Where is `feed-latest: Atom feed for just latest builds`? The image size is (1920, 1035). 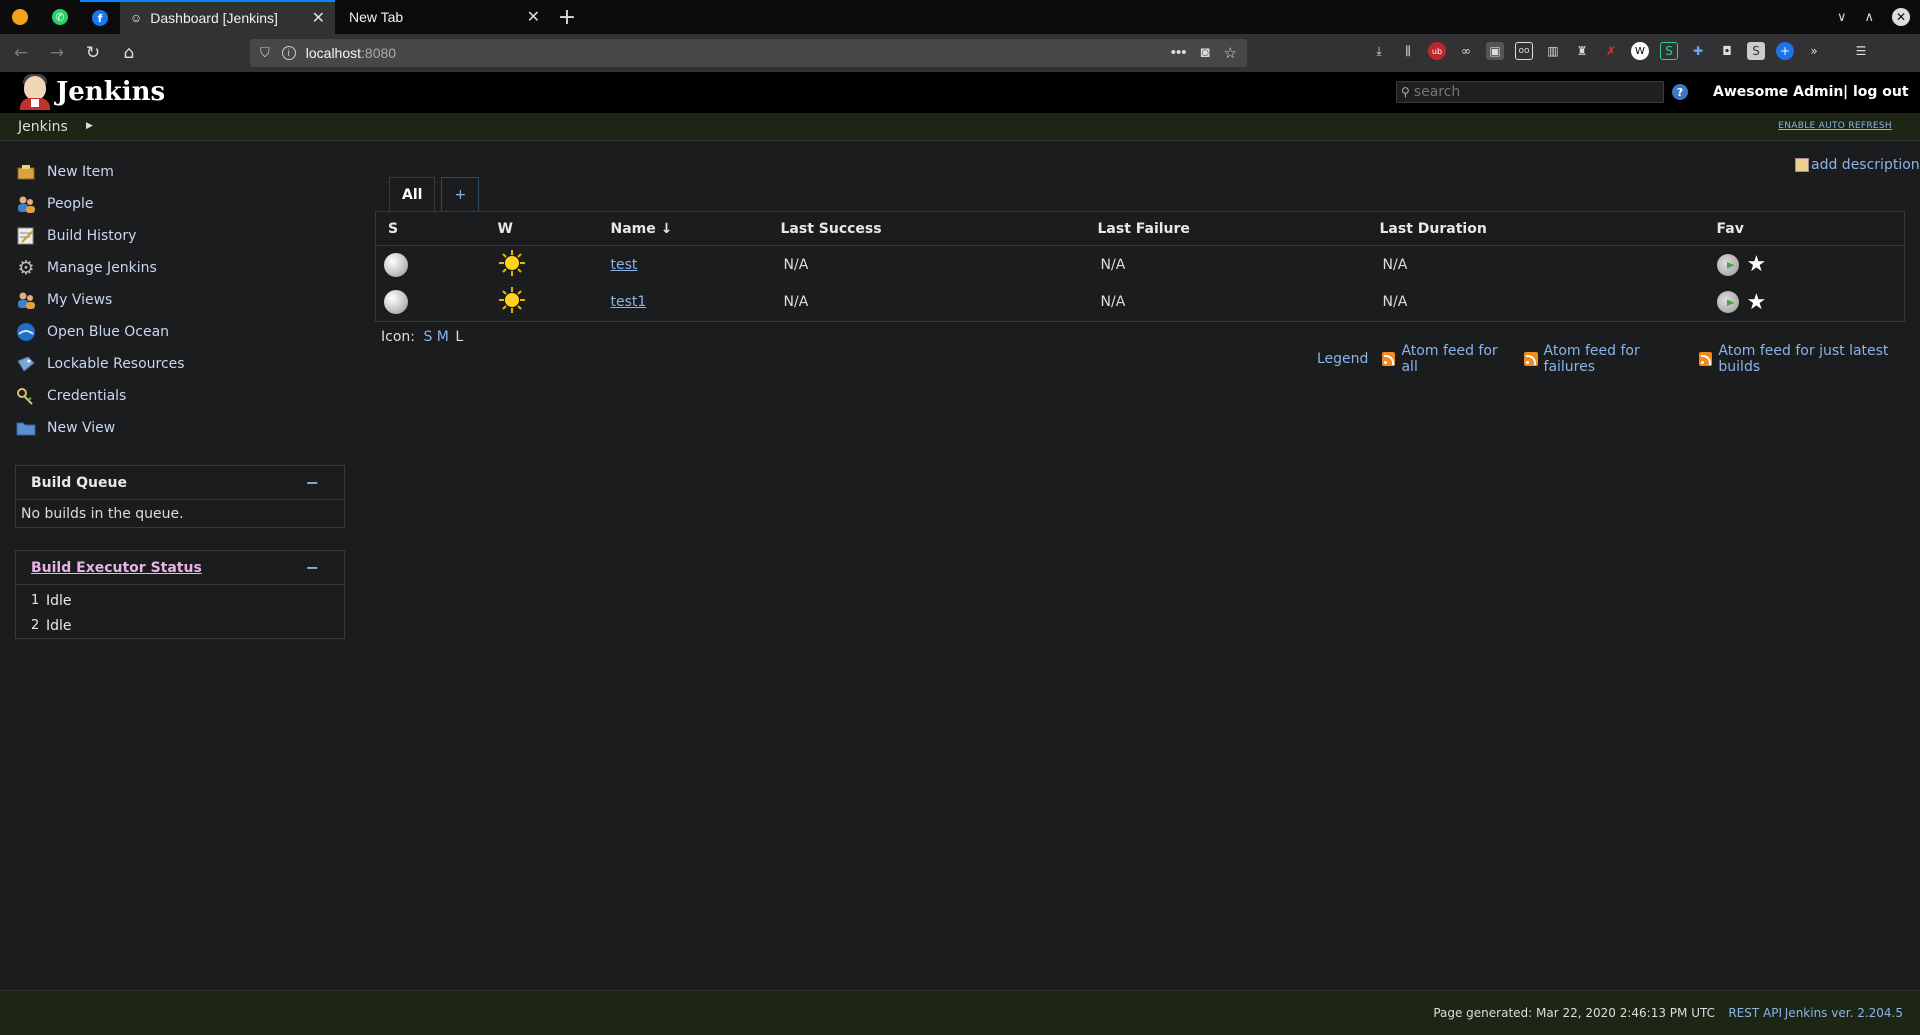
feed-latest: Atom feed for just latest builds is located at coordinates (1809, 359).